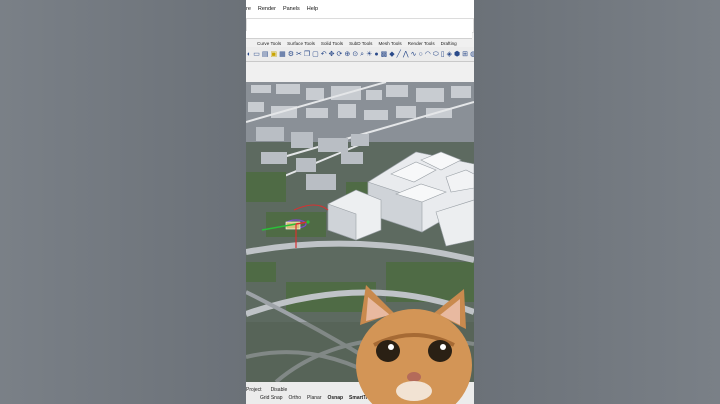  Describe the element at coordinates (335, 398) in the screenshot. I see `osnap-toggle: Osnap` at that location.